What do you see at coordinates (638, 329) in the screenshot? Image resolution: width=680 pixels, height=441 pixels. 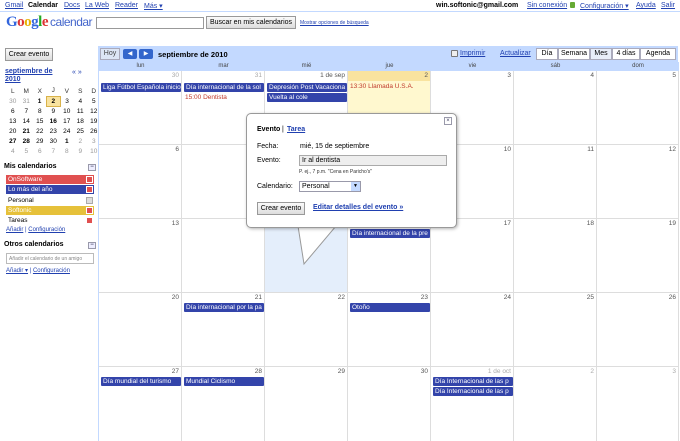 I see `day-cell: 26` at bounding box center [638, 329].